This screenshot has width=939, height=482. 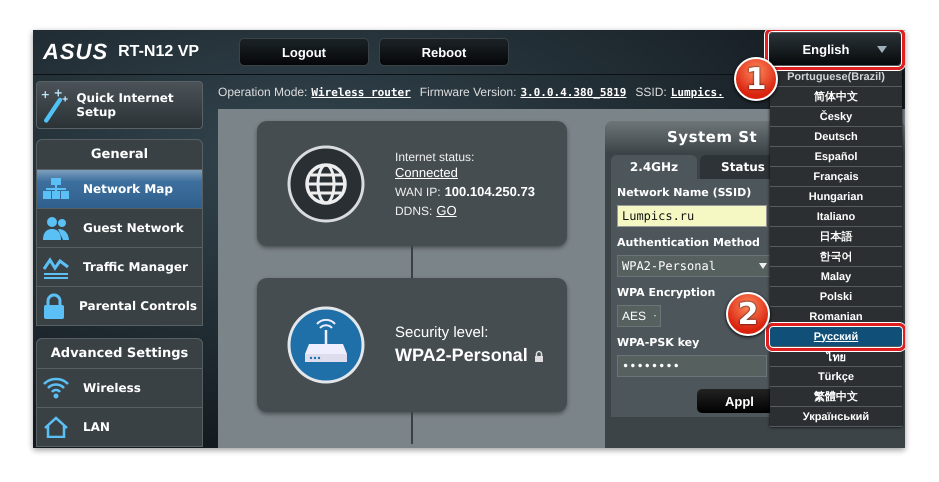 I want to click on password-field: ••••••••, so click(x=692, y=366).